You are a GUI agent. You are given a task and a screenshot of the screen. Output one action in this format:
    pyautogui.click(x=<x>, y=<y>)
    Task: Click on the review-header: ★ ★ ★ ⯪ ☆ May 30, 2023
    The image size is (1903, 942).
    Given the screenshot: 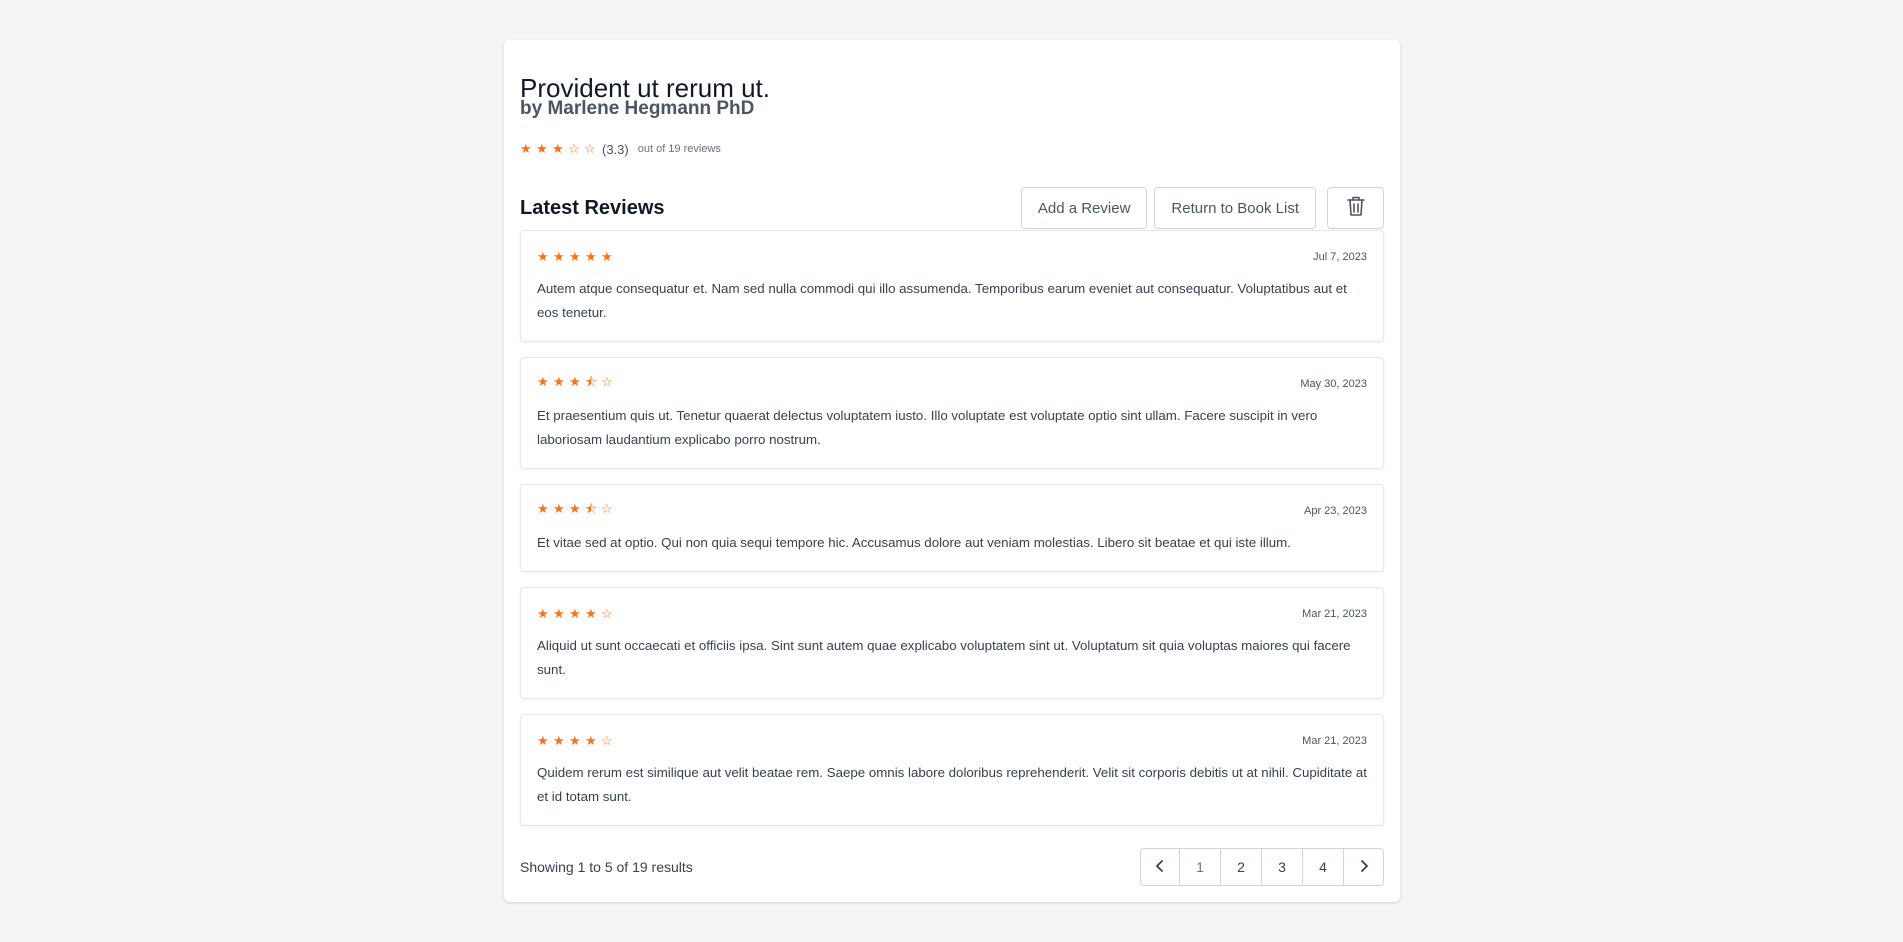 What is the action you would take?
    pyautogui.click(x=952, y=384)
    